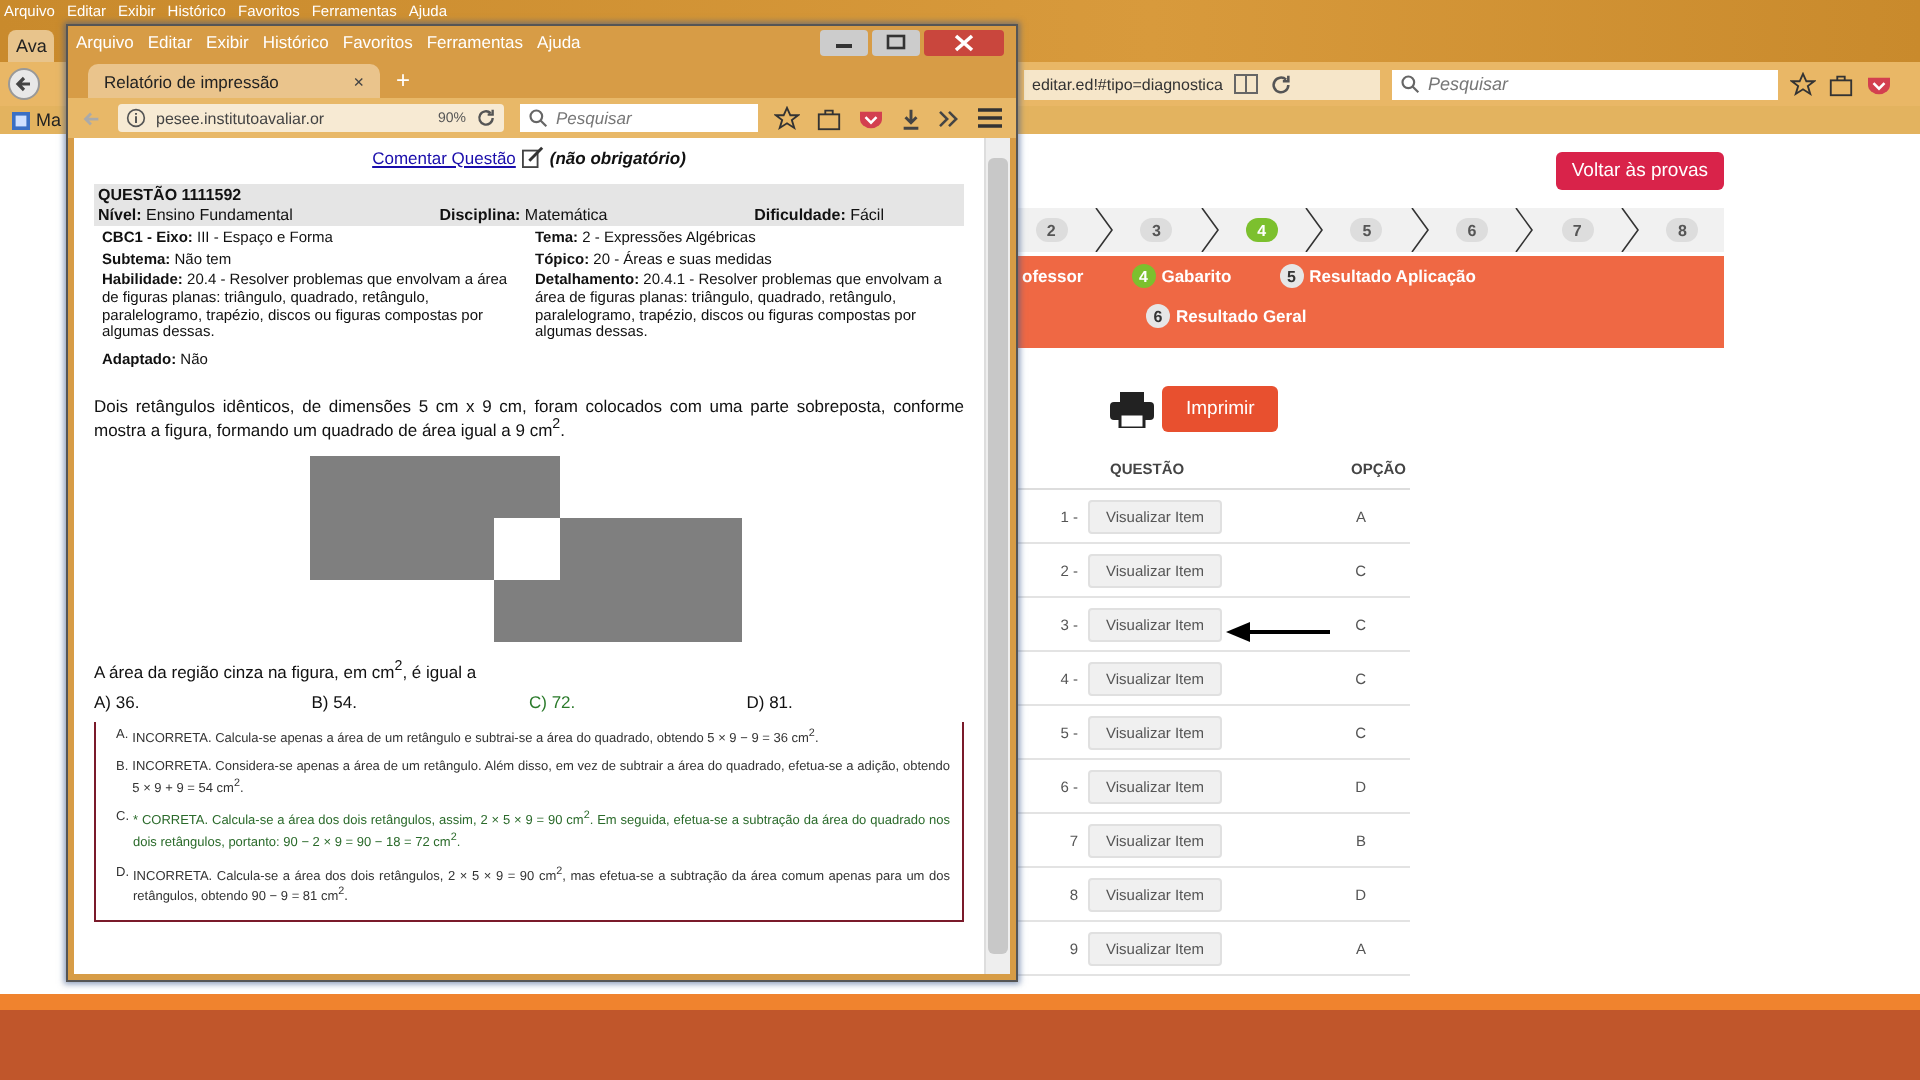 Image resolution: width=1920 pixels, height=1080 pixels. Describe the element at coordinates (420, 701) in the screenshot. I see `answer-option: B) 54.` at that location.